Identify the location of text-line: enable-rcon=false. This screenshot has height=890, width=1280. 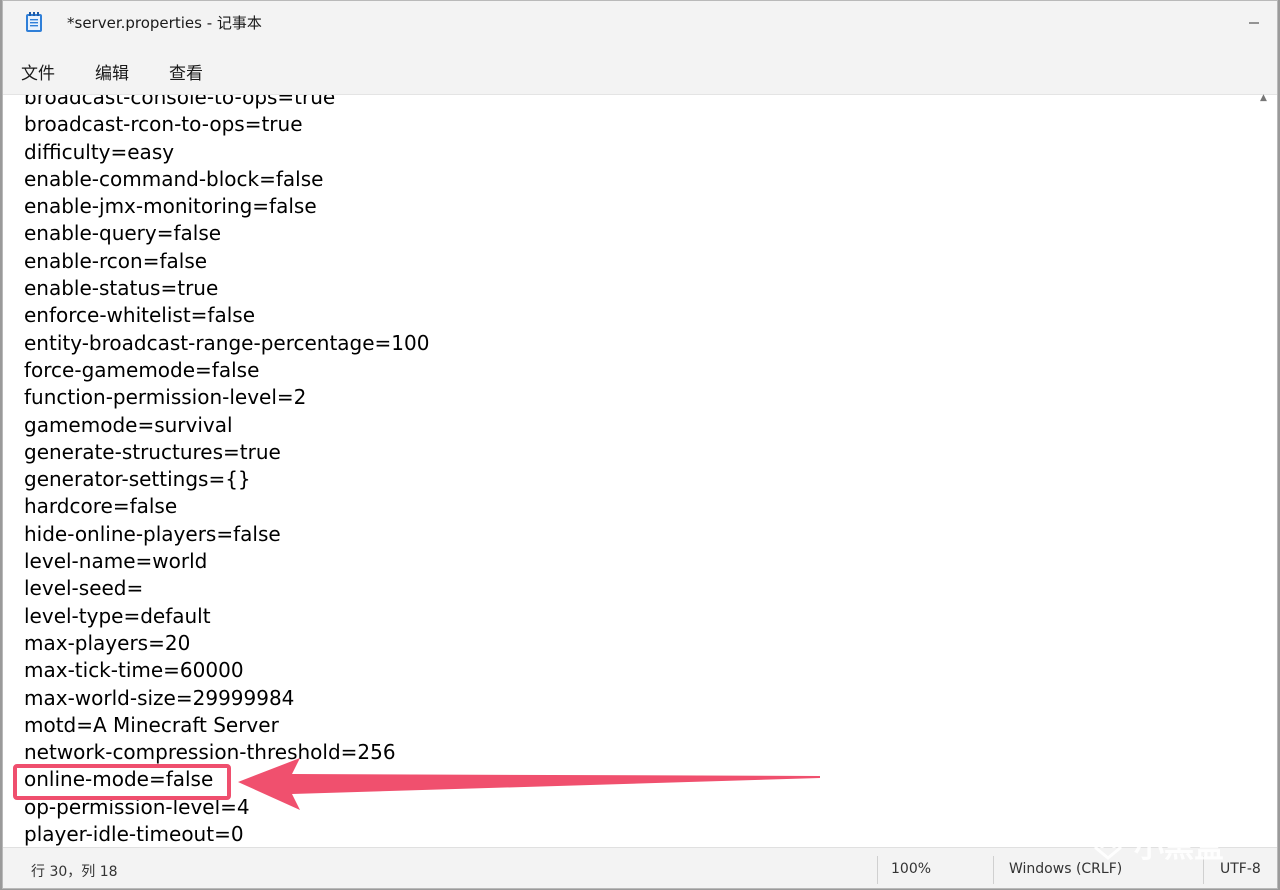
(116, 260).